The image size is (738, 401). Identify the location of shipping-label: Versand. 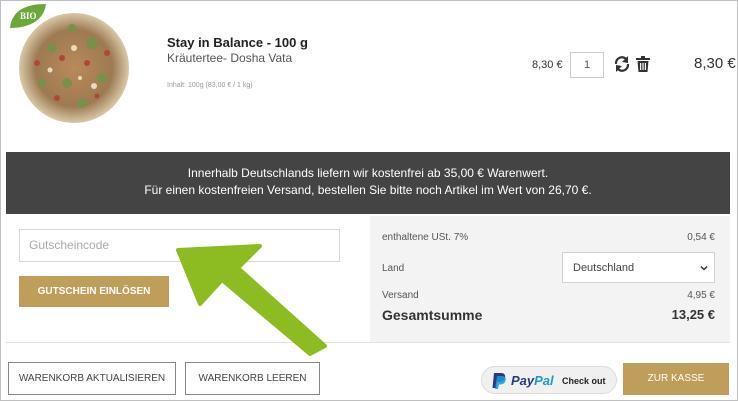
(400, 295).